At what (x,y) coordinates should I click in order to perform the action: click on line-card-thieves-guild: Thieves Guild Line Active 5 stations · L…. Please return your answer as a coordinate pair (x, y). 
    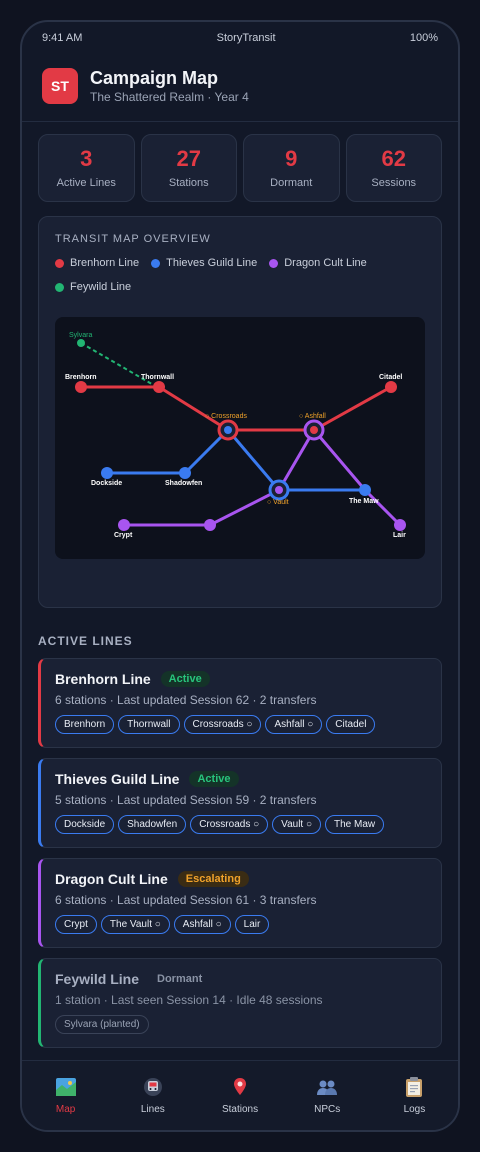
    Looking at the image, I should click on (240, 803).